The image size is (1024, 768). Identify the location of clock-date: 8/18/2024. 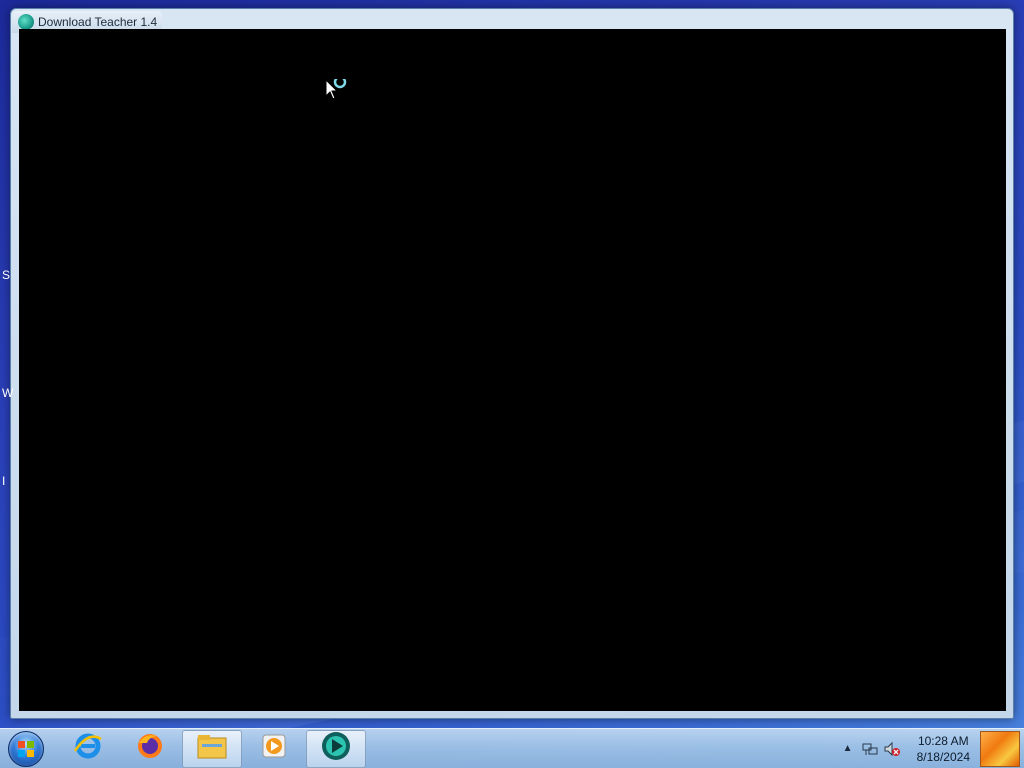
(943, 756).